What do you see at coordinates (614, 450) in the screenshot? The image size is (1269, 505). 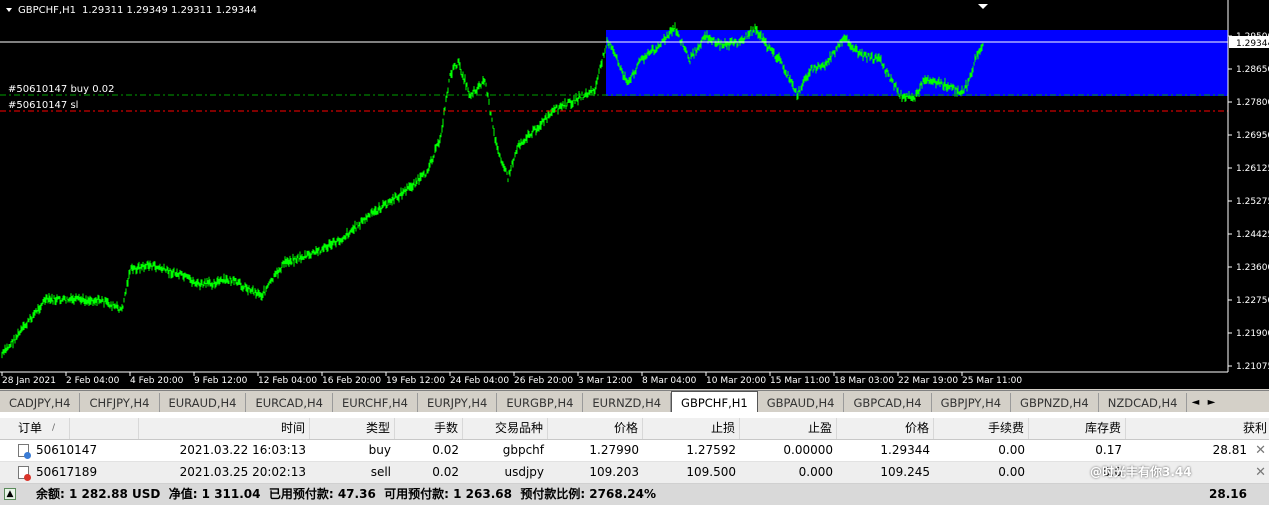 I see `order-open-price: 1.27990` at bounding box center [614, 450].